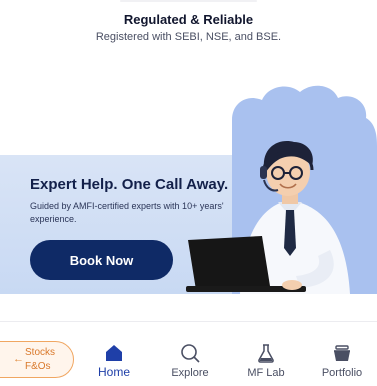 This screenshot has height=386, width=377. I want to click on flask-icon, so click(266, 353).